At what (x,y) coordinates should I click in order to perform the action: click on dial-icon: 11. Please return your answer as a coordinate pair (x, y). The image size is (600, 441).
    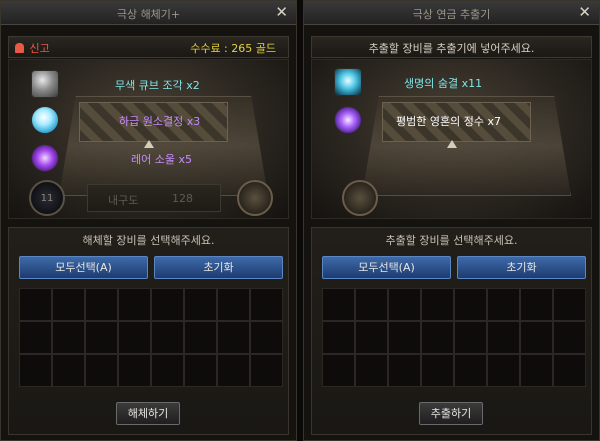
    Looking at the image, I should click on (47, 198).